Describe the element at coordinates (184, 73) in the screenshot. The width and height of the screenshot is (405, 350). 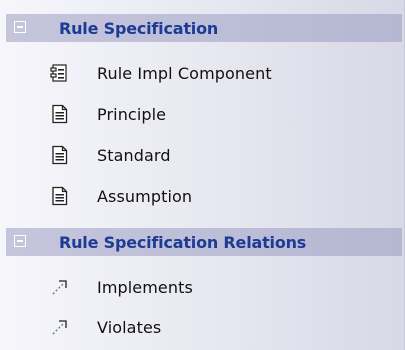
I see `toolbox-item-label: Rule Impl Component` at that location.